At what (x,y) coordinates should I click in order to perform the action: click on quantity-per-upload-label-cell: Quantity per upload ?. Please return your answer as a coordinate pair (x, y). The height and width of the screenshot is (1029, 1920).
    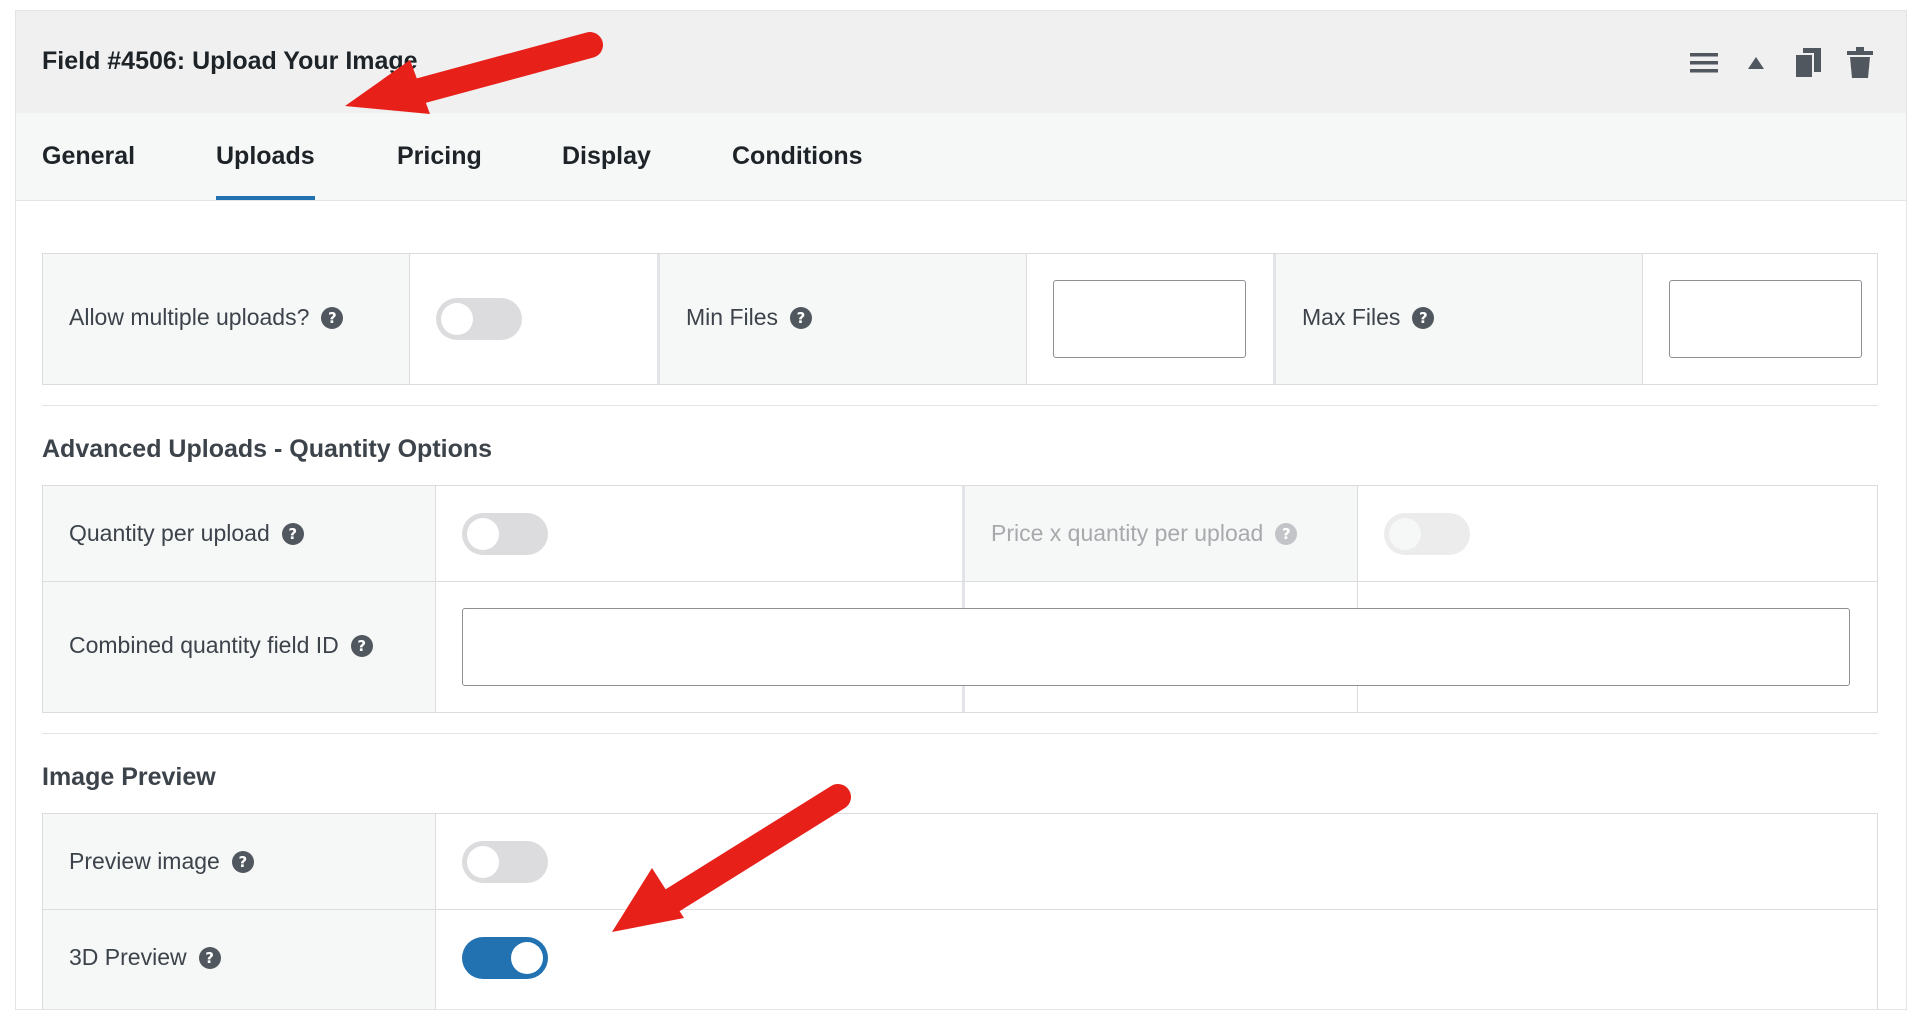
    Looking at the image, I should click on (239, 533).